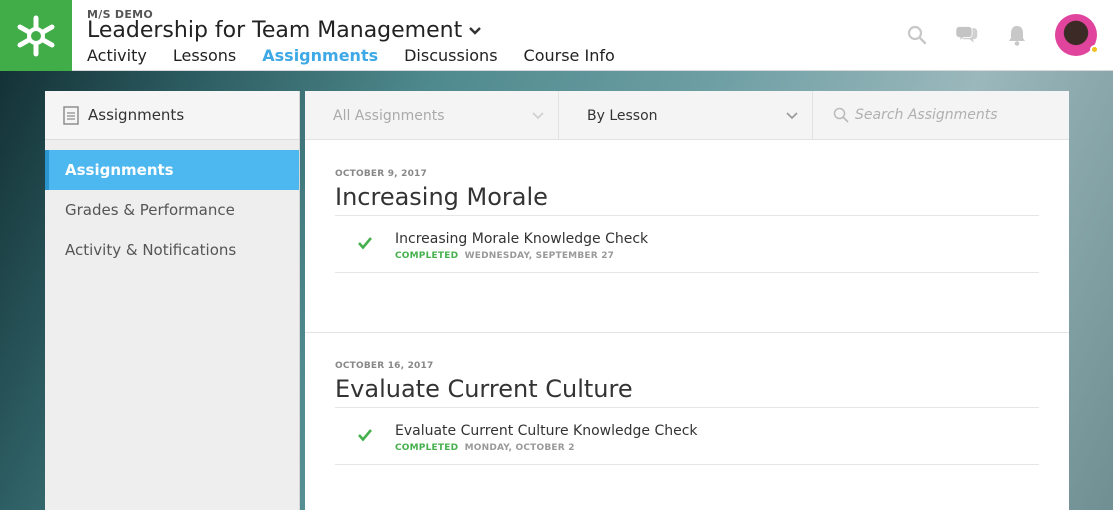  Describe the element at coordinates (1077, 35) in the screenshot. I see `avatar` at that location.